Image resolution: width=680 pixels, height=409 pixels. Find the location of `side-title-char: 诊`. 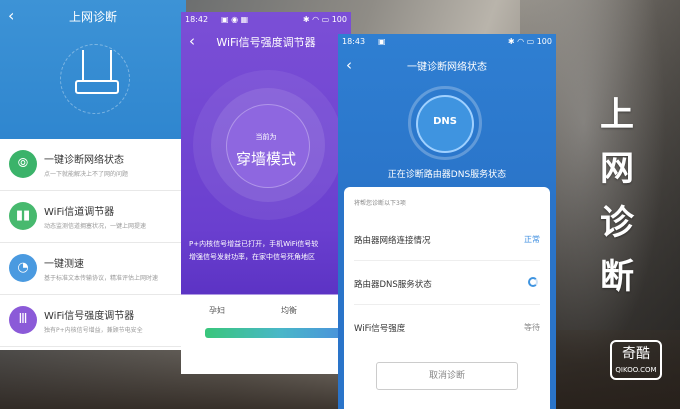

side-title-char: 诊 is located at coordinates (617, 223).